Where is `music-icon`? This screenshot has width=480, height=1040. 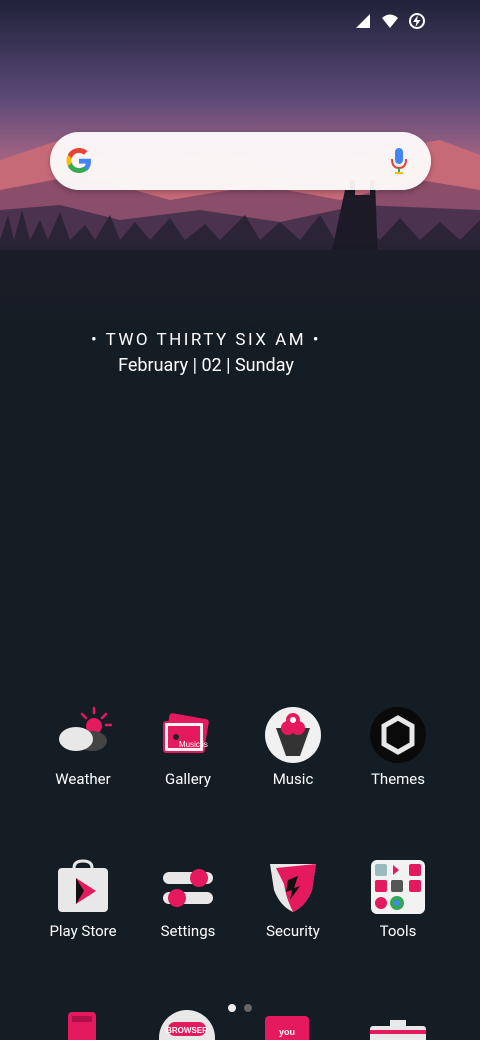
music-icon is located at coordinates (293, 735).